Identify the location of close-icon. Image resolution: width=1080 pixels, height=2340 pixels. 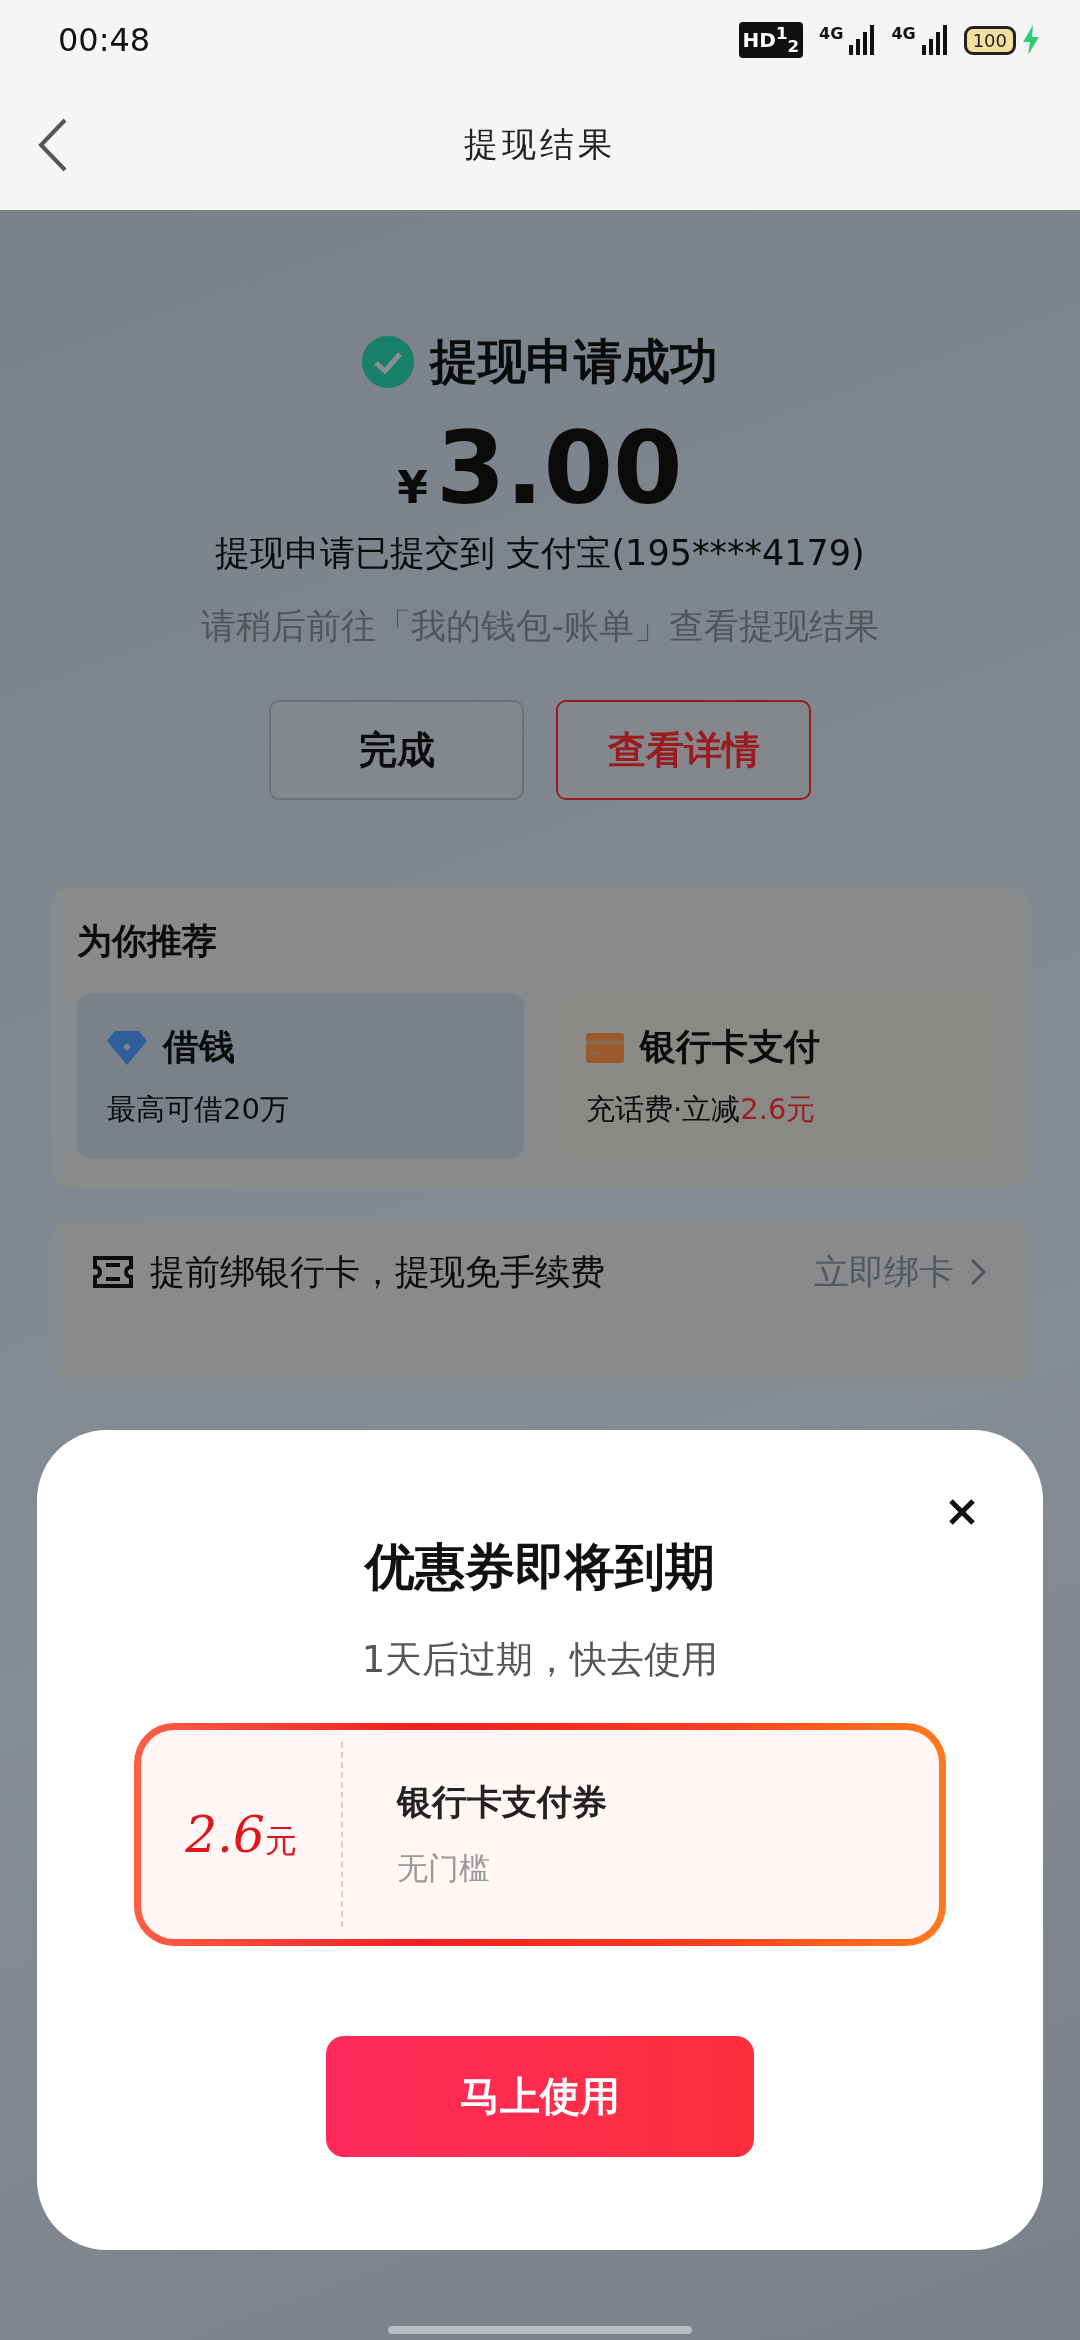
(962, 1512).